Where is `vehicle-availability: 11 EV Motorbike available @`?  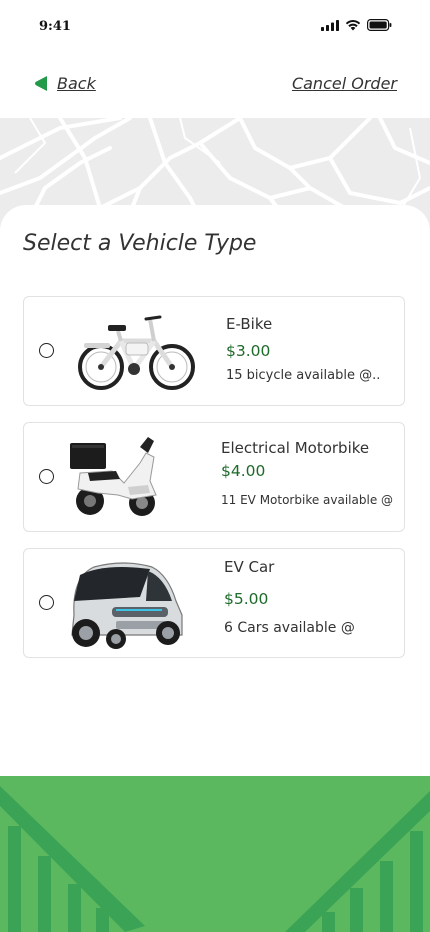 vehicle-availability: 11 EV Motorbike available @ is located at coordinates (307, 500).